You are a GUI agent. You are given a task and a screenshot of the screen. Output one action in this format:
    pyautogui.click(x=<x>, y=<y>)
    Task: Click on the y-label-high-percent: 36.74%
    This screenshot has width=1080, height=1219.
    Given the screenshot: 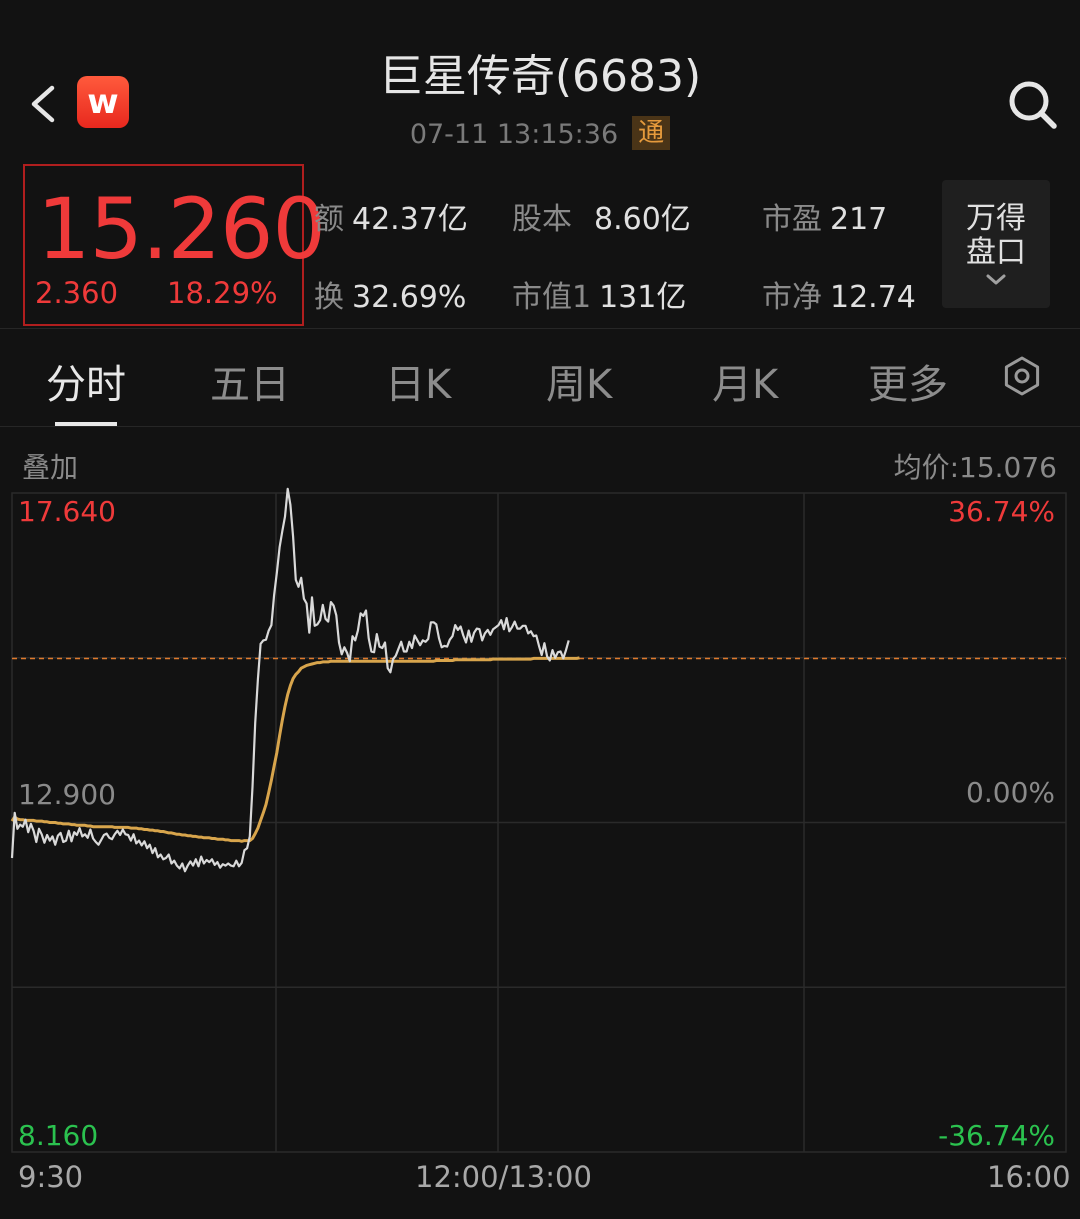 What is the action you would take?
    pyautogui.click(x=1001, y=511)
    